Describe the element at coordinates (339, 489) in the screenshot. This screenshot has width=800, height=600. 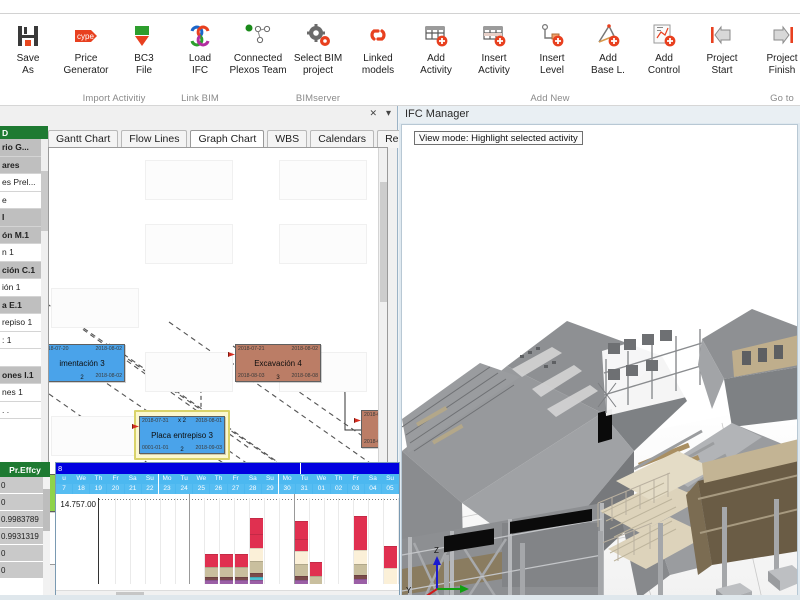
I see `calendar-day-cell: 02` at that location.